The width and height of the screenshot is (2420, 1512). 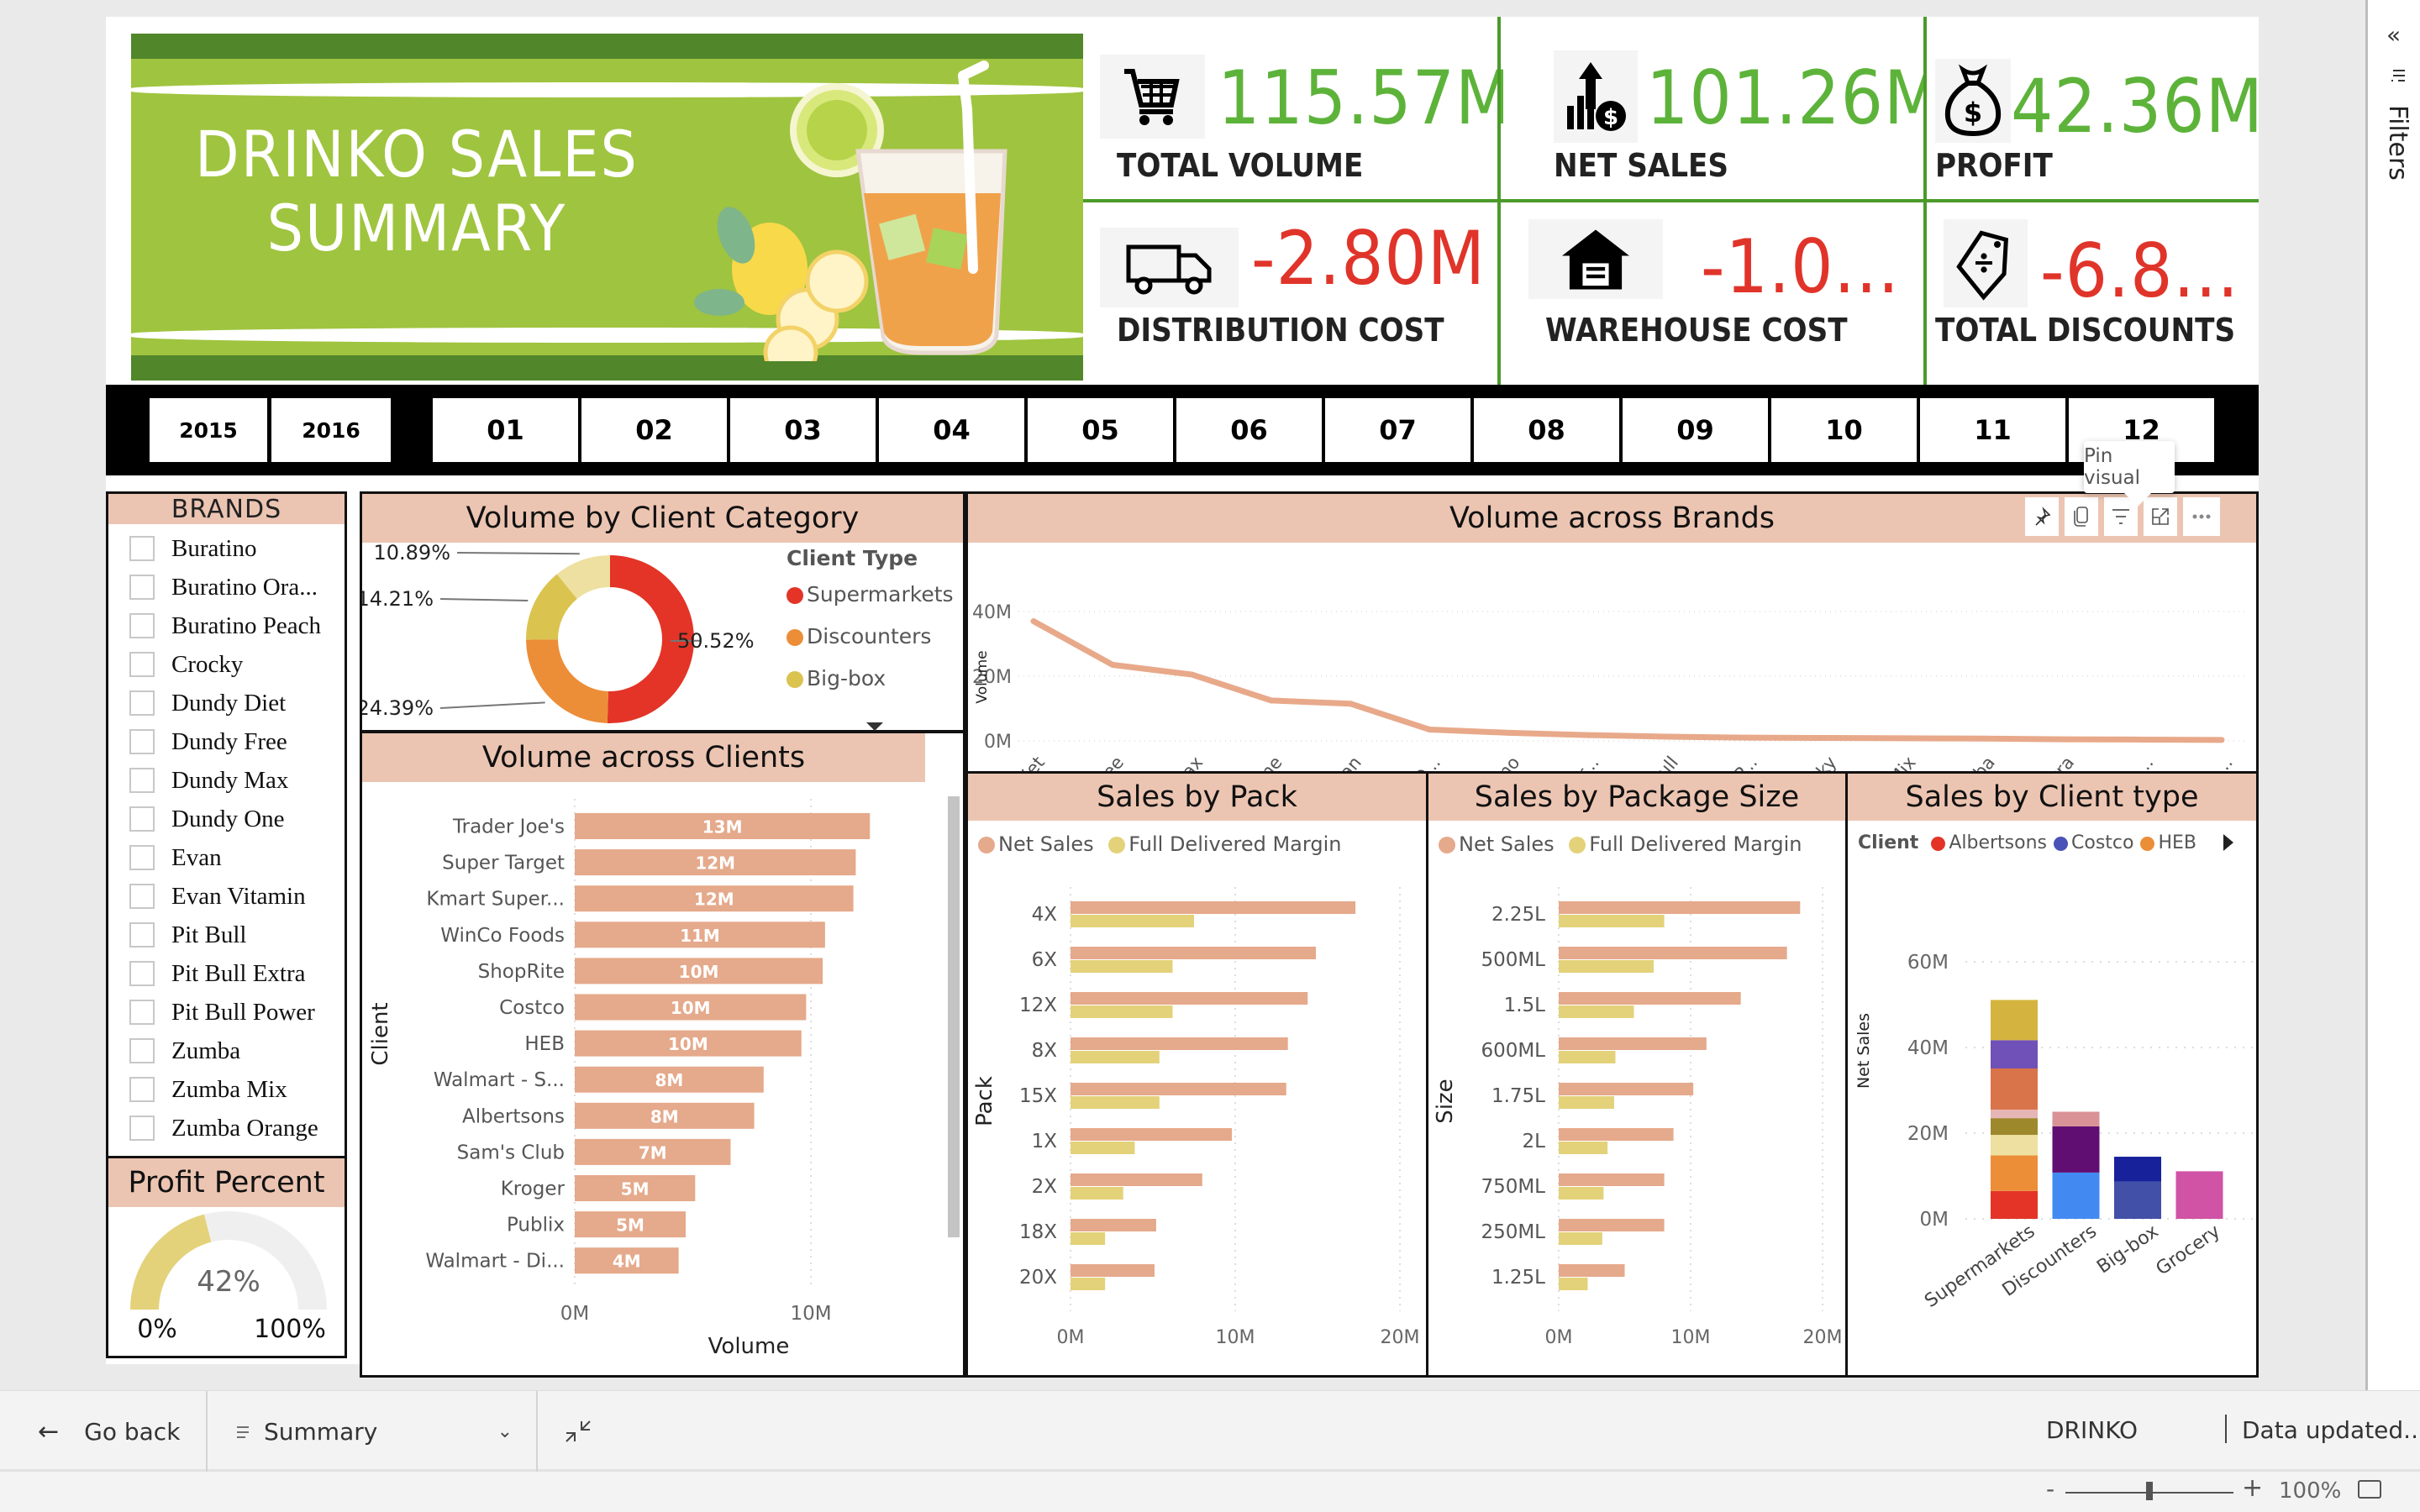 I want to click on chart-title: Volume by Client Category, so click(x=662, y=518).